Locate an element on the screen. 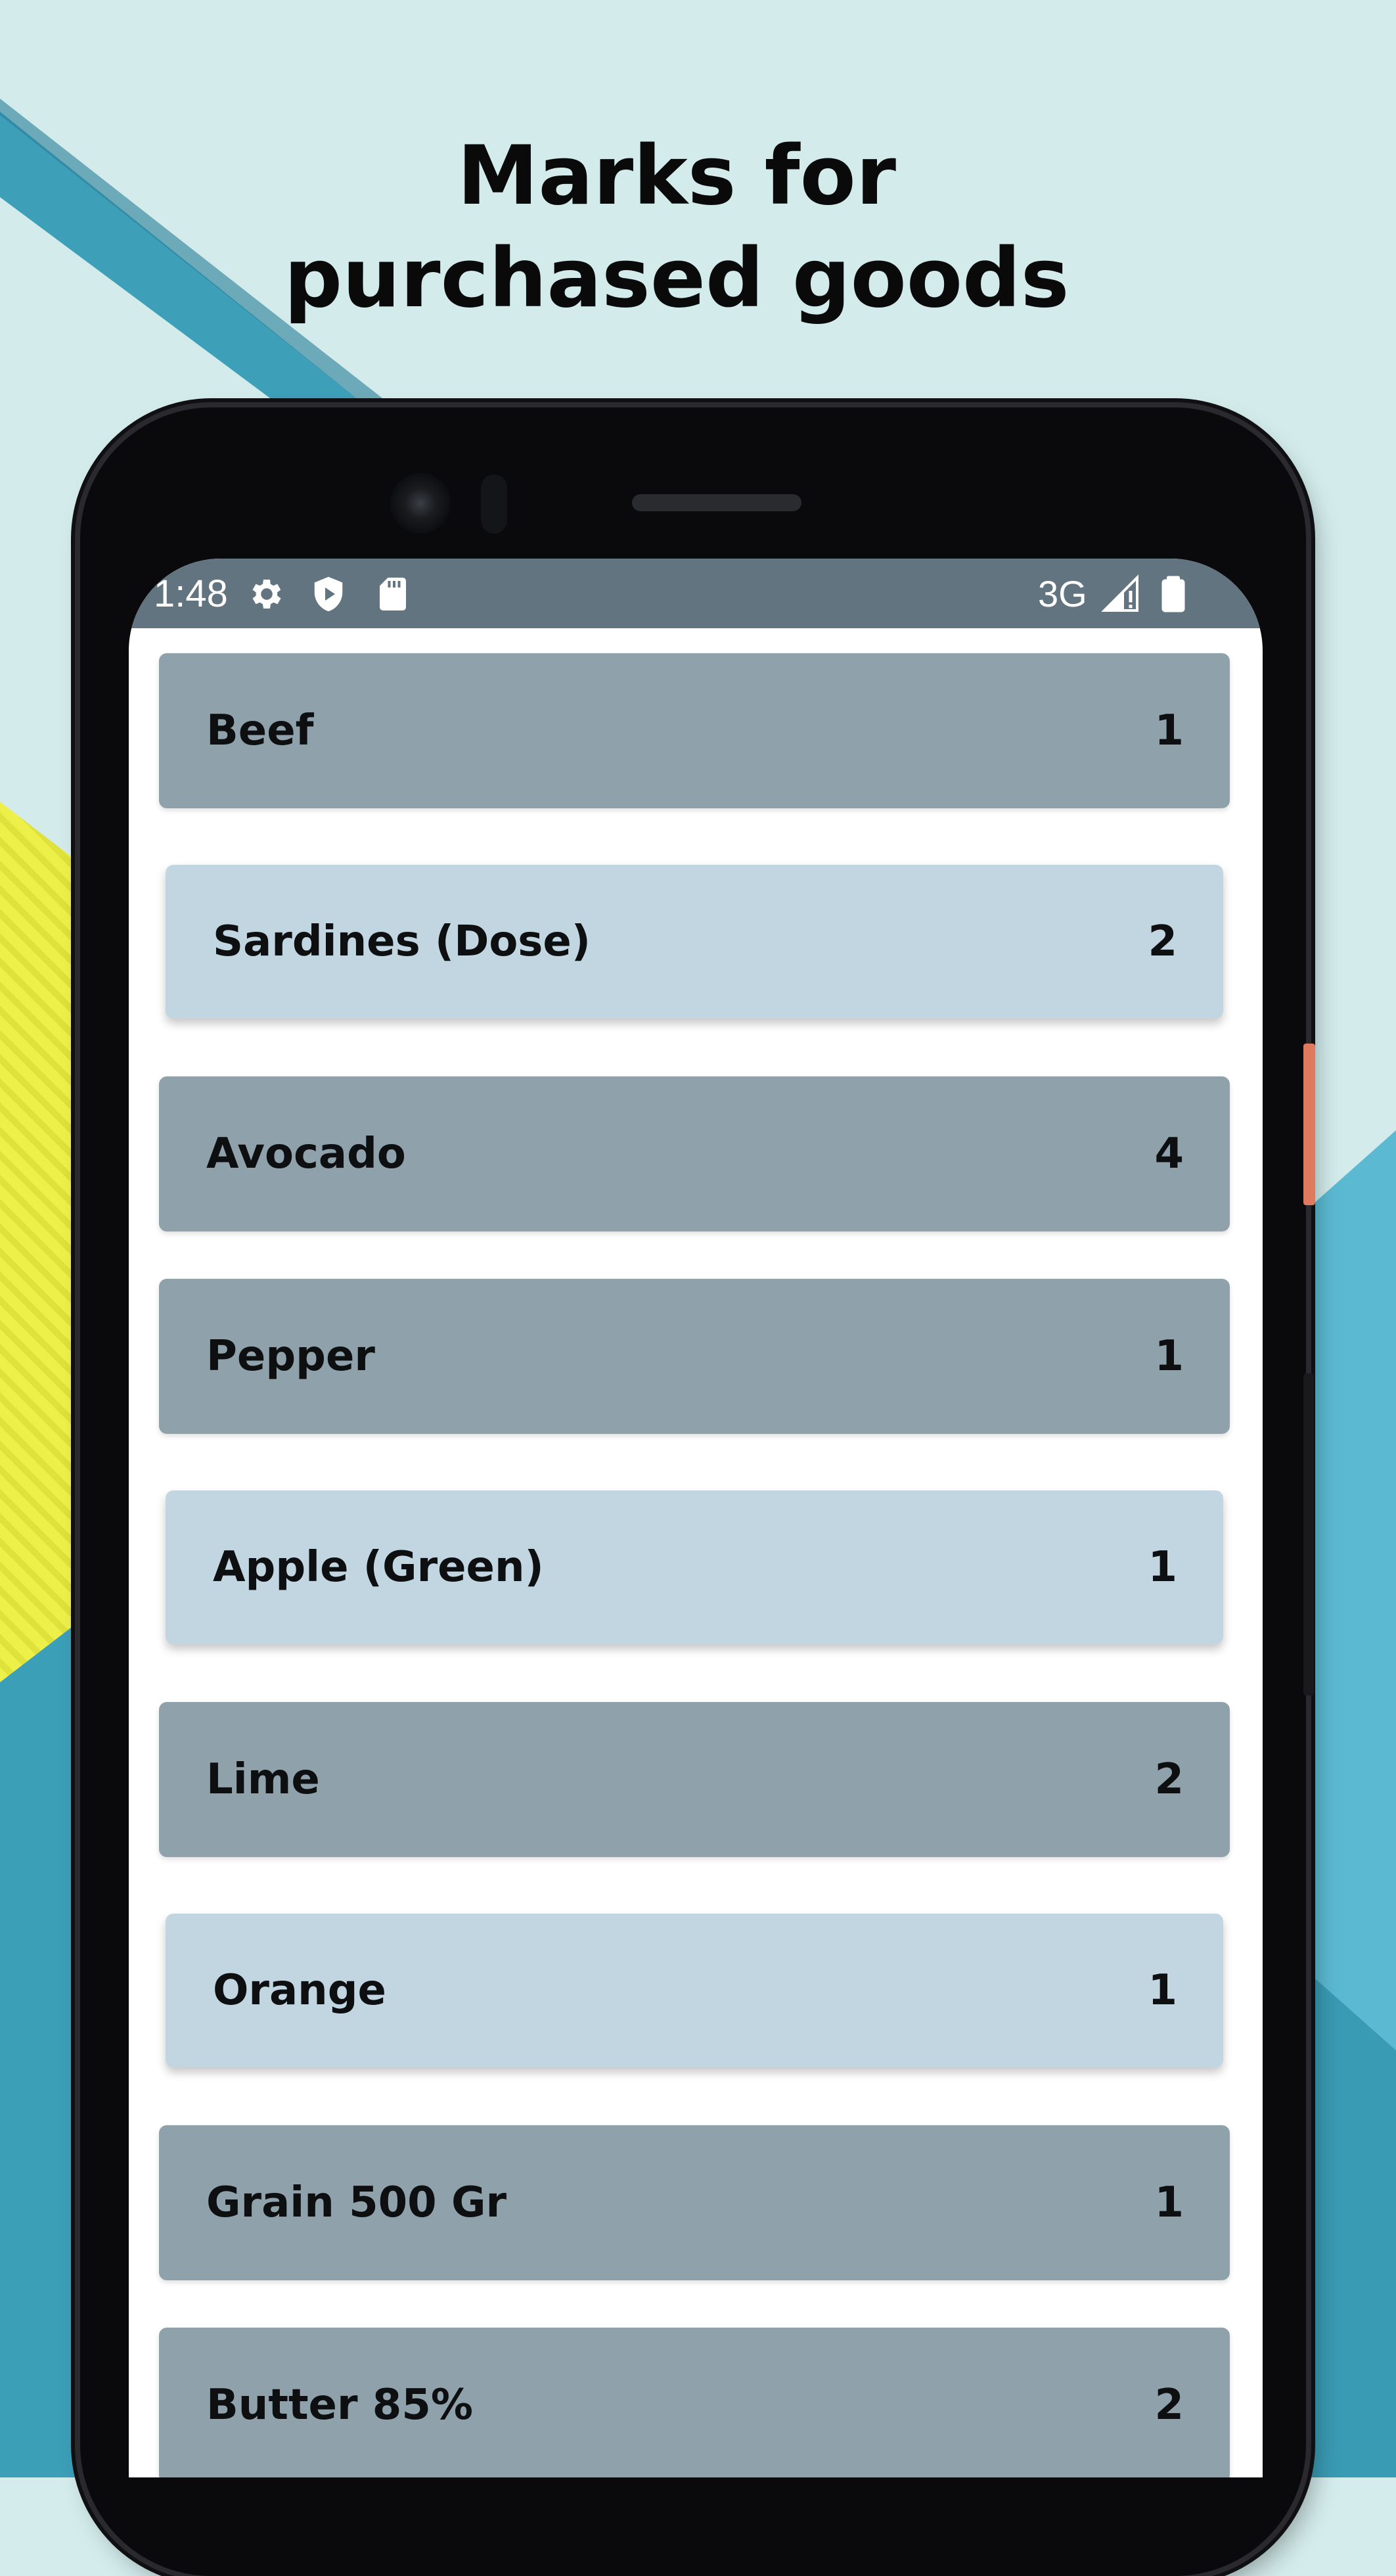 This screenshot has width=1396, height=2576. sd-card-icon is located at coordinates (393, 594).